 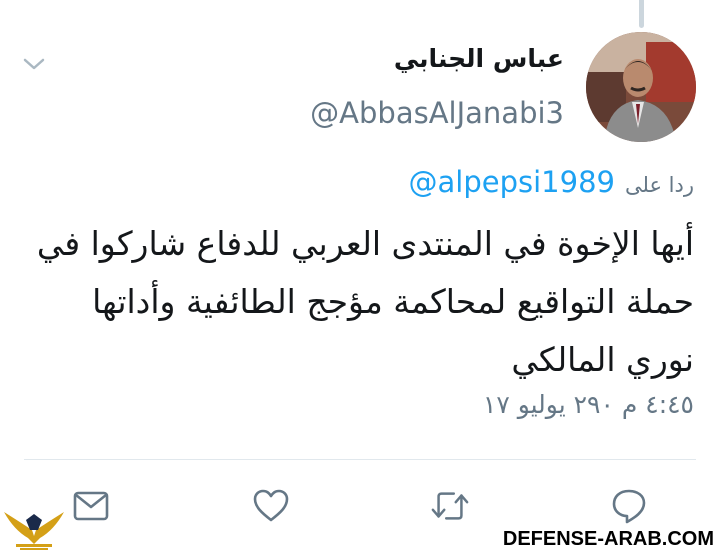 I want to click on retweet-button, so click(x=450, y=506).